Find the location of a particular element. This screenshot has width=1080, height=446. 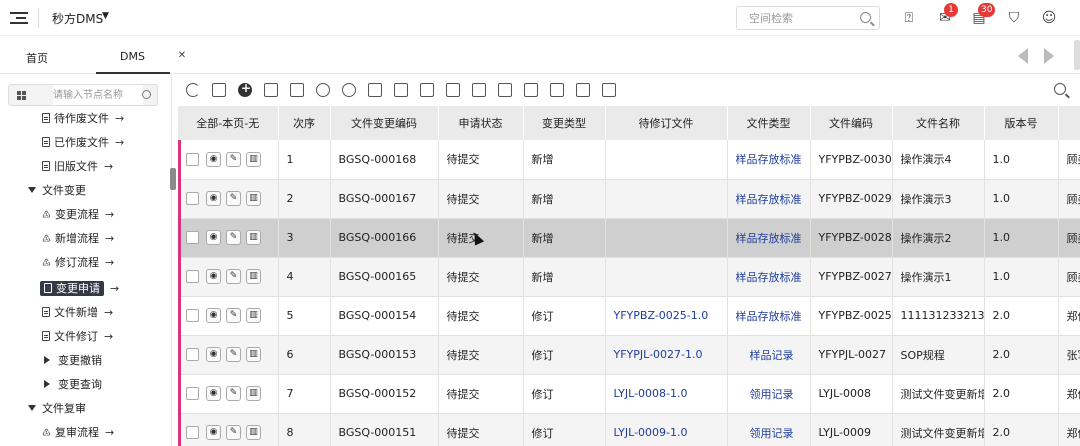

edit-icon is located at coordinates (271, 90).